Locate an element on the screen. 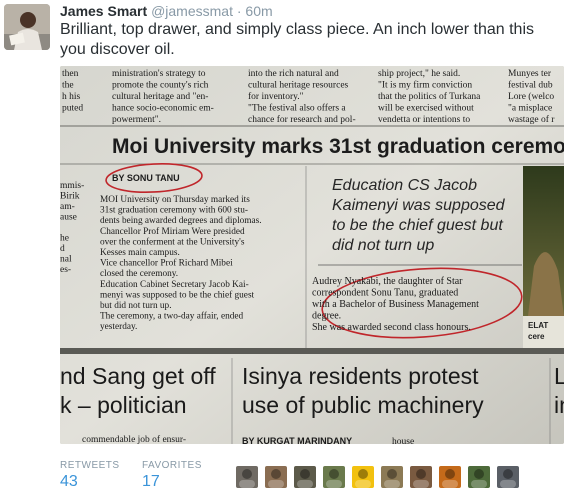 The height and width of the screenshot is (492, 566). bottom-byline: BY KURGAT MARINDANY is located at coordinates (297, 440).